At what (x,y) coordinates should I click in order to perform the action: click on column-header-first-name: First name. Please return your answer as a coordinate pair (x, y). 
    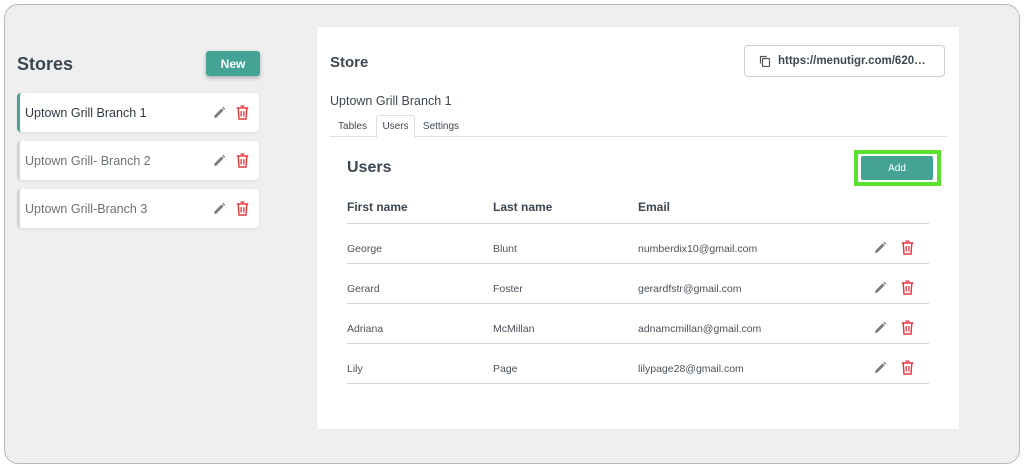
    Looking at the image, I should click on (377, 207).